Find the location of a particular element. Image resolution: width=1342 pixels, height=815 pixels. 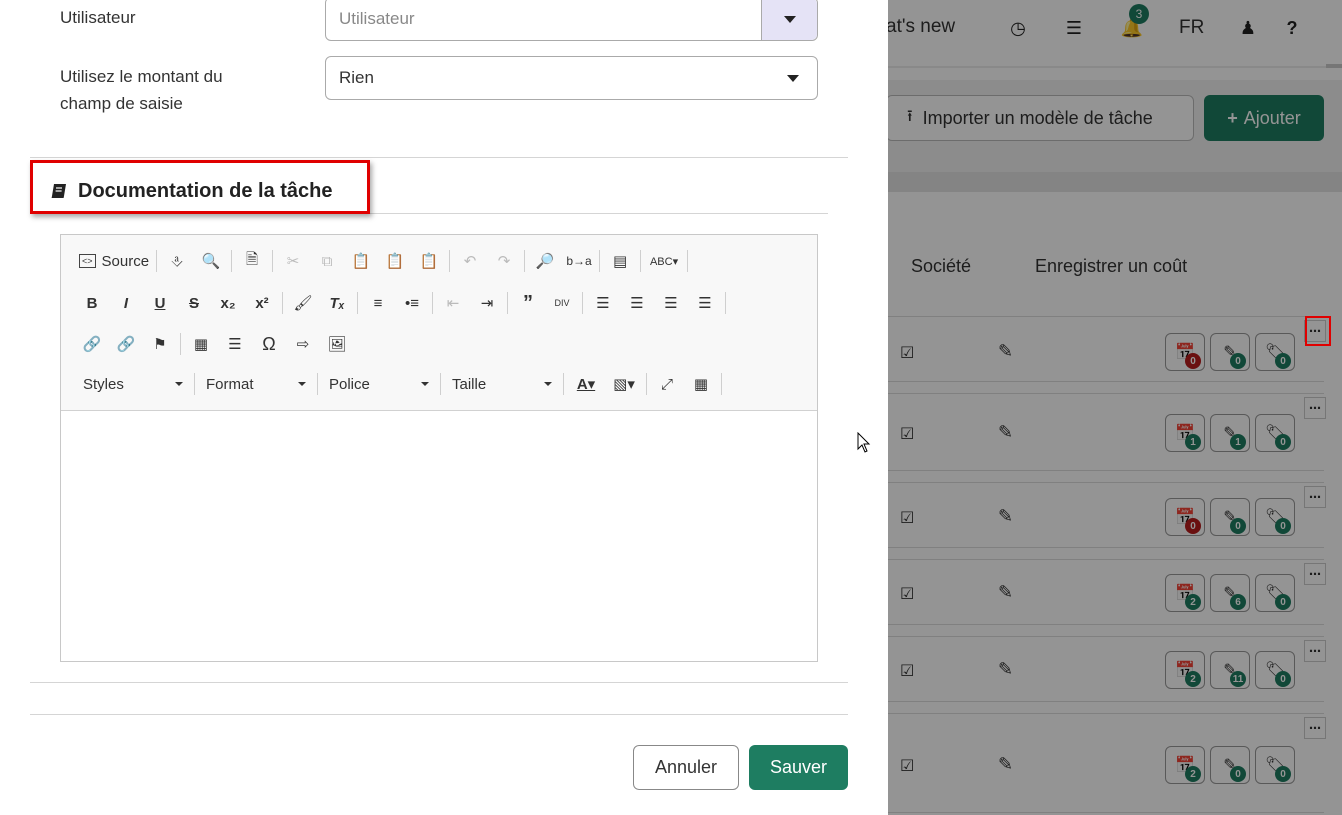

strikethrough-icon: S is located at coordinates (194, 303).